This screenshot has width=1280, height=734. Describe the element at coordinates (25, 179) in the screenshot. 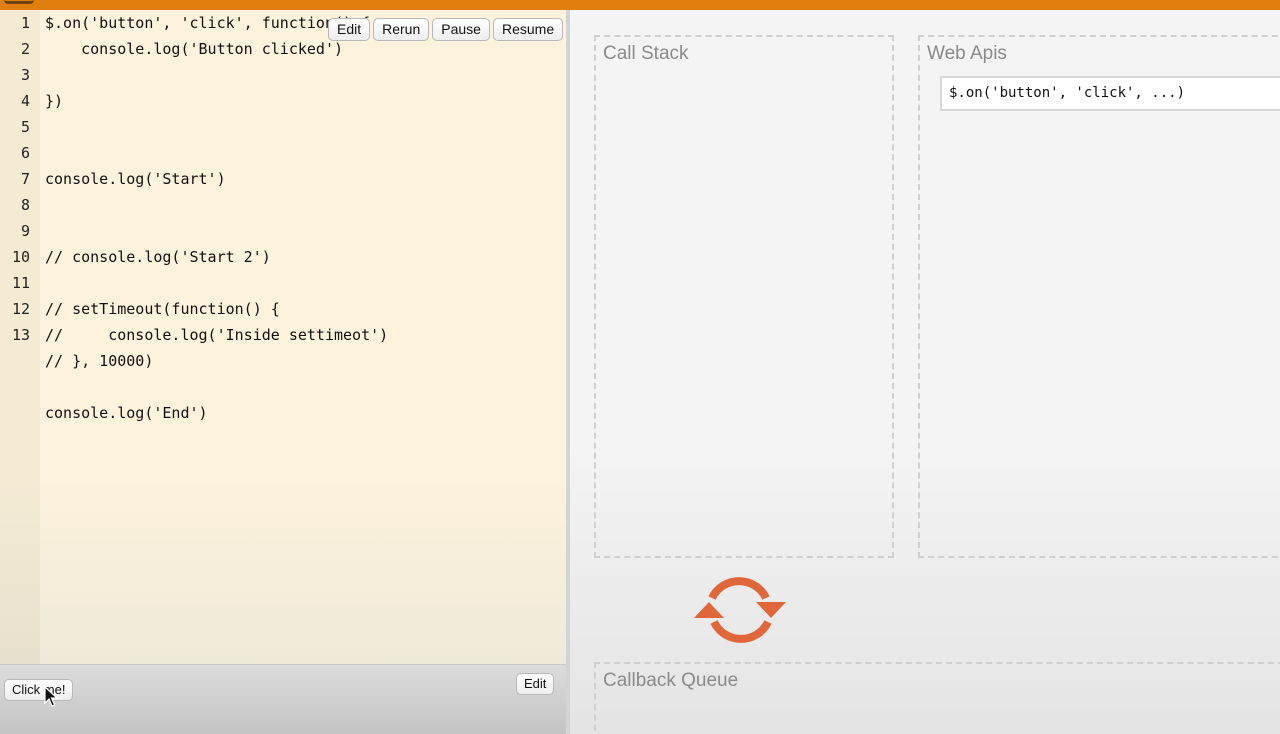

I see `line-number: 7` at that location.